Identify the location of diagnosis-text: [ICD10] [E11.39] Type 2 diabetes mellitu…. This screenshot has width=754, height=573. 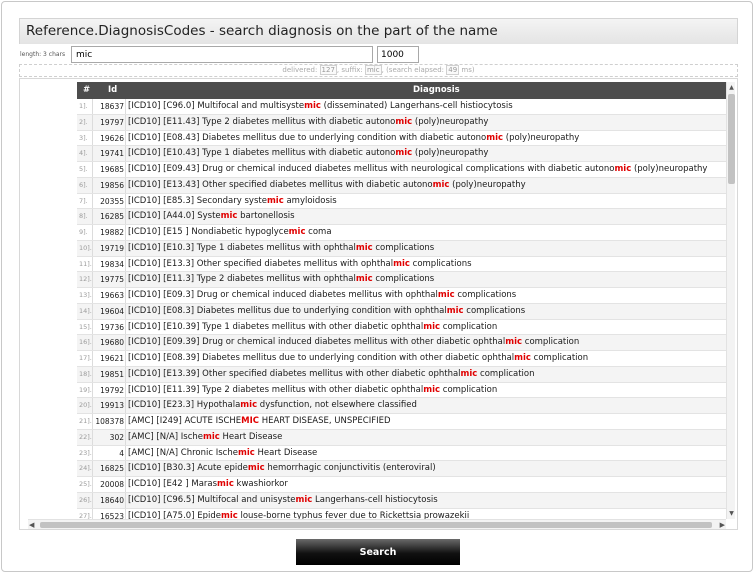
(312, 390).